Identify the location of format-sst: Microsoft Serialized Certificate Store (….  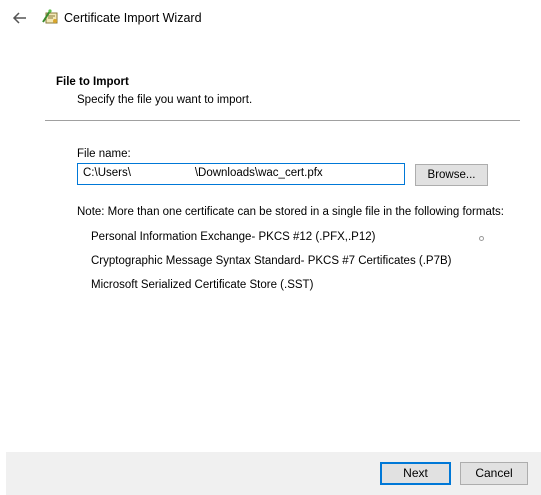
(202, 285).